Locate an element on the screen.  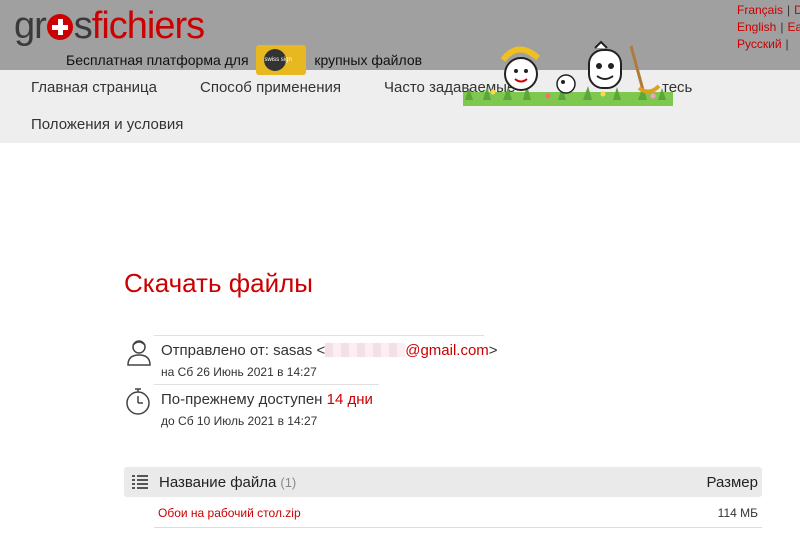
redacted-email-user is located at coordinates (365, 350).